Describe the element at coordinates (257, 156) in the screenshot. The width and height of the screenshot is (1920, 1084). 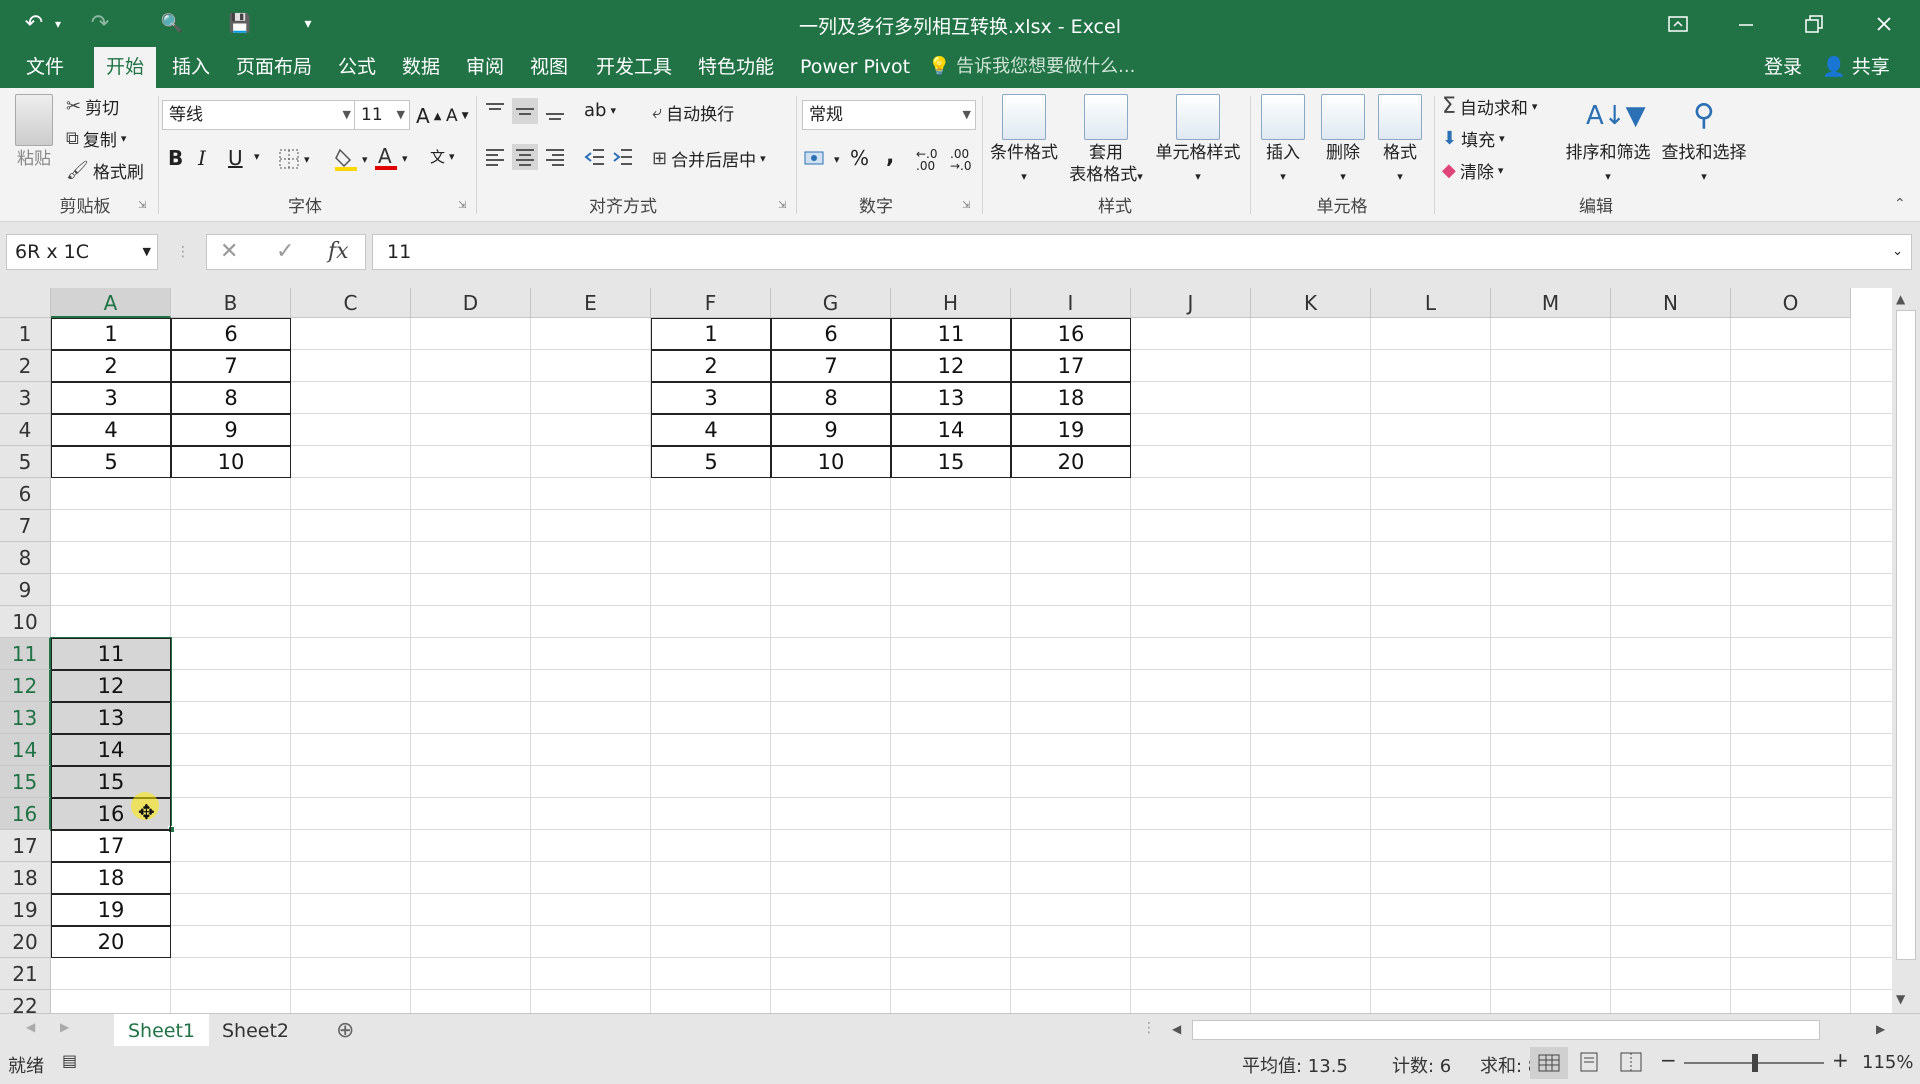
I see `chevron-down-icon: ▾` at that location.